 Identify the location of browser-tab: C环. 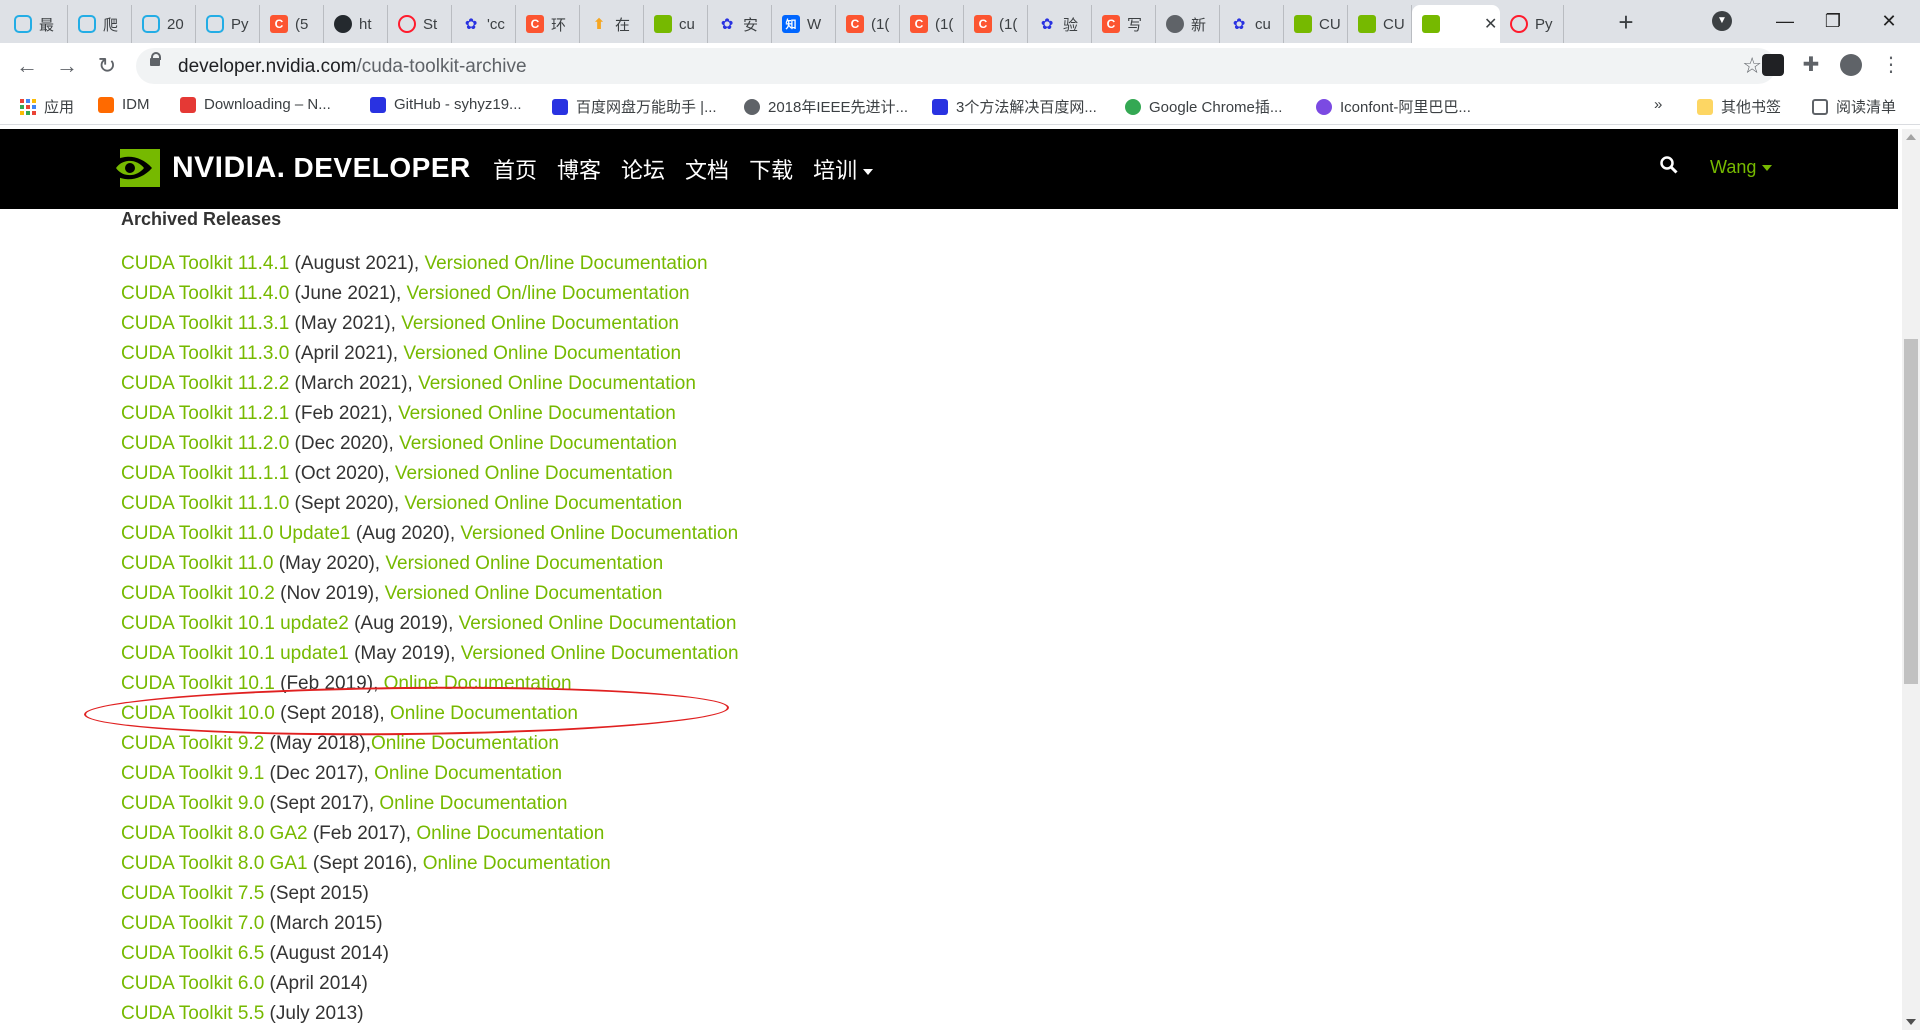
(548, 24).